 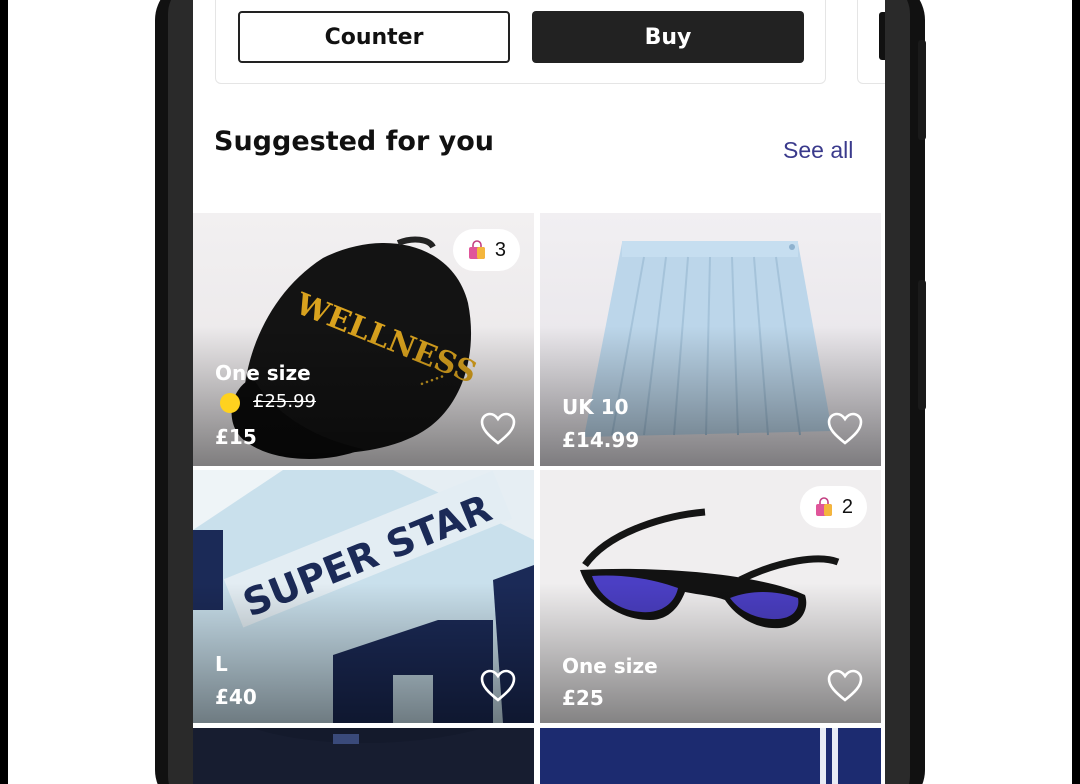 What do you see at coordinates (230, 403) in the screenshot?
I see `boost-icon` at bounding box center [230, 403].